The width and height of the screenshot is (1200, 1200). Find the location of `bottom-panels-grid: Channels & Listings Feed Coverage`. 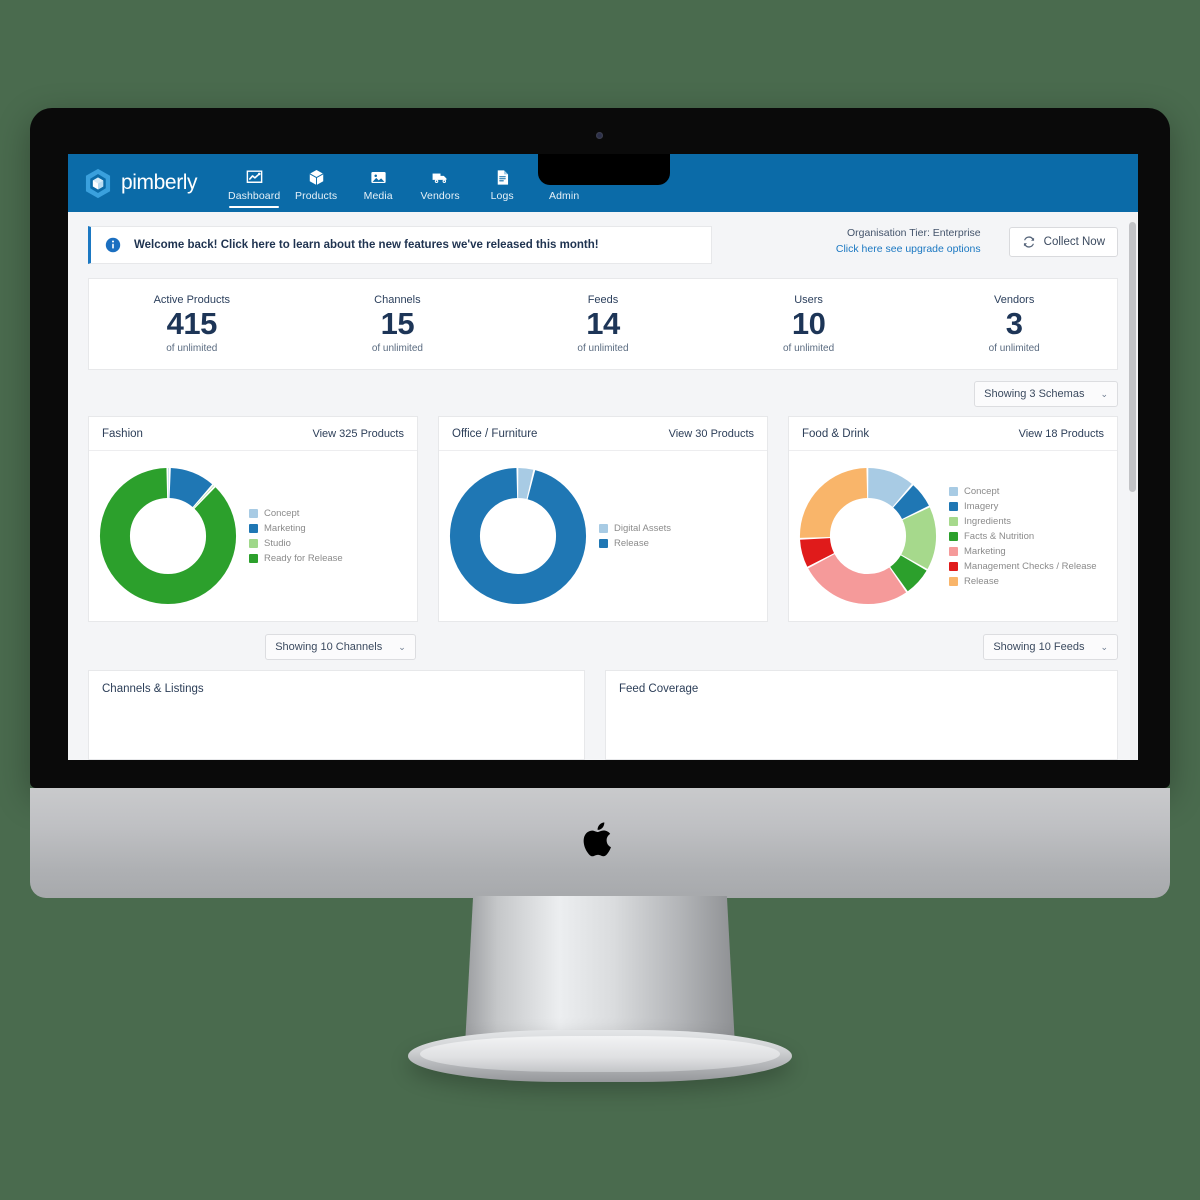

bottom-panels-grid: Channels & Listings Feed Coverage is located at coordinates (603, 715).